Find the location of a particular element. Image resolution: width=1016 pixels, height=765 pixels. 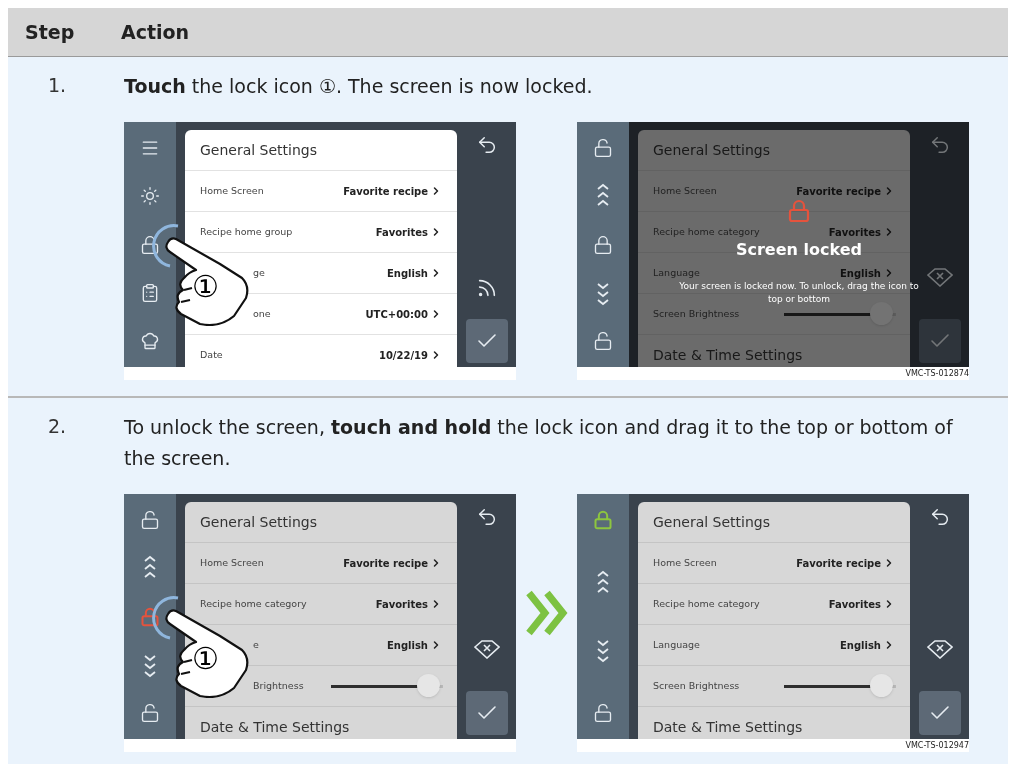

instruction-text: To unlock the screen, touch and hold the lock icon and drag it to the top or bottom of the screen. is located at coordinates (539, 443).